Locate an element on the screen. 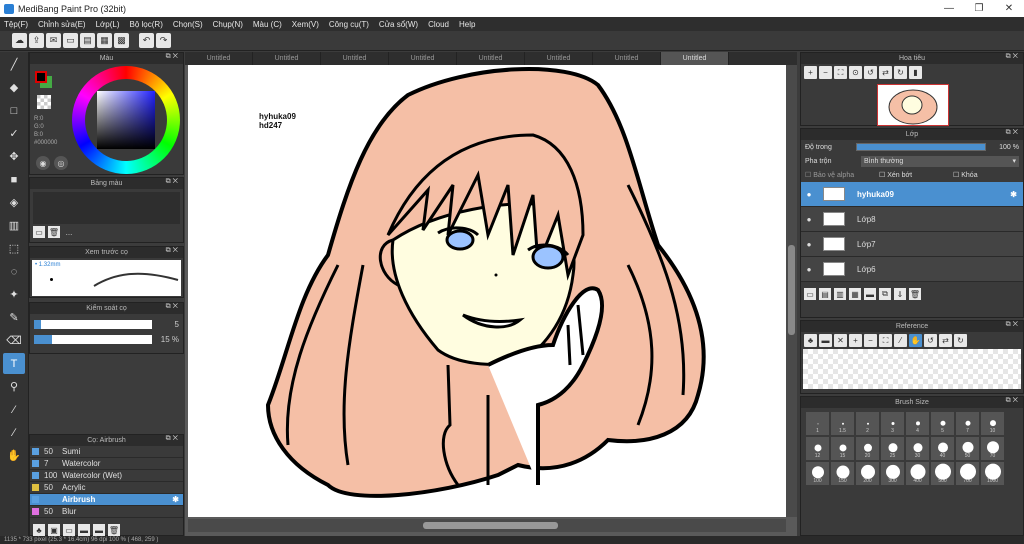 Image resolution: width=1024 pixels, height=544 pixels. menu-file: Tệp(F) is located at coordinates (16, 24).